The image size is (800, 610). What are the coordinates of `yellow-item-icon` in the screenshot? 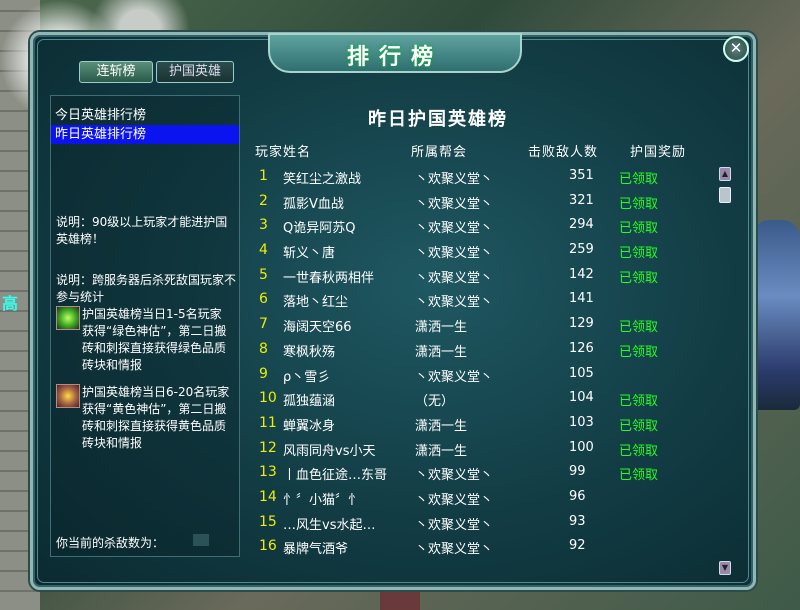 It's located at (68, 396).